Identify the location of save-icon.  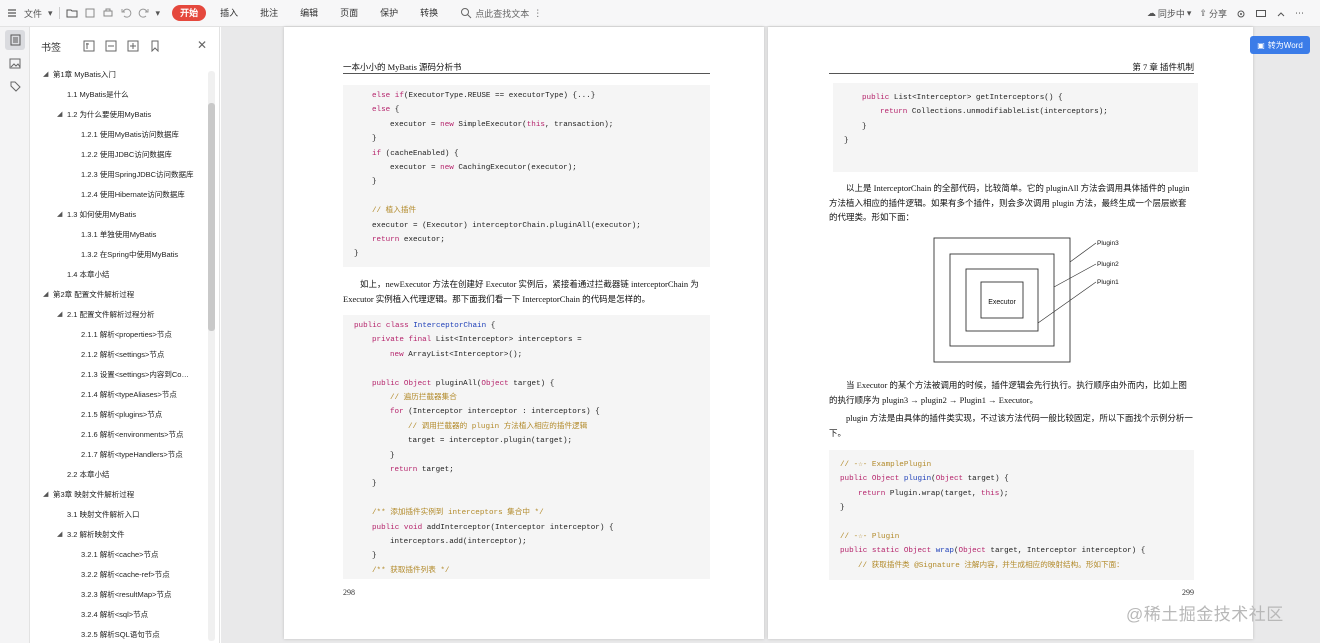
(90, 13).